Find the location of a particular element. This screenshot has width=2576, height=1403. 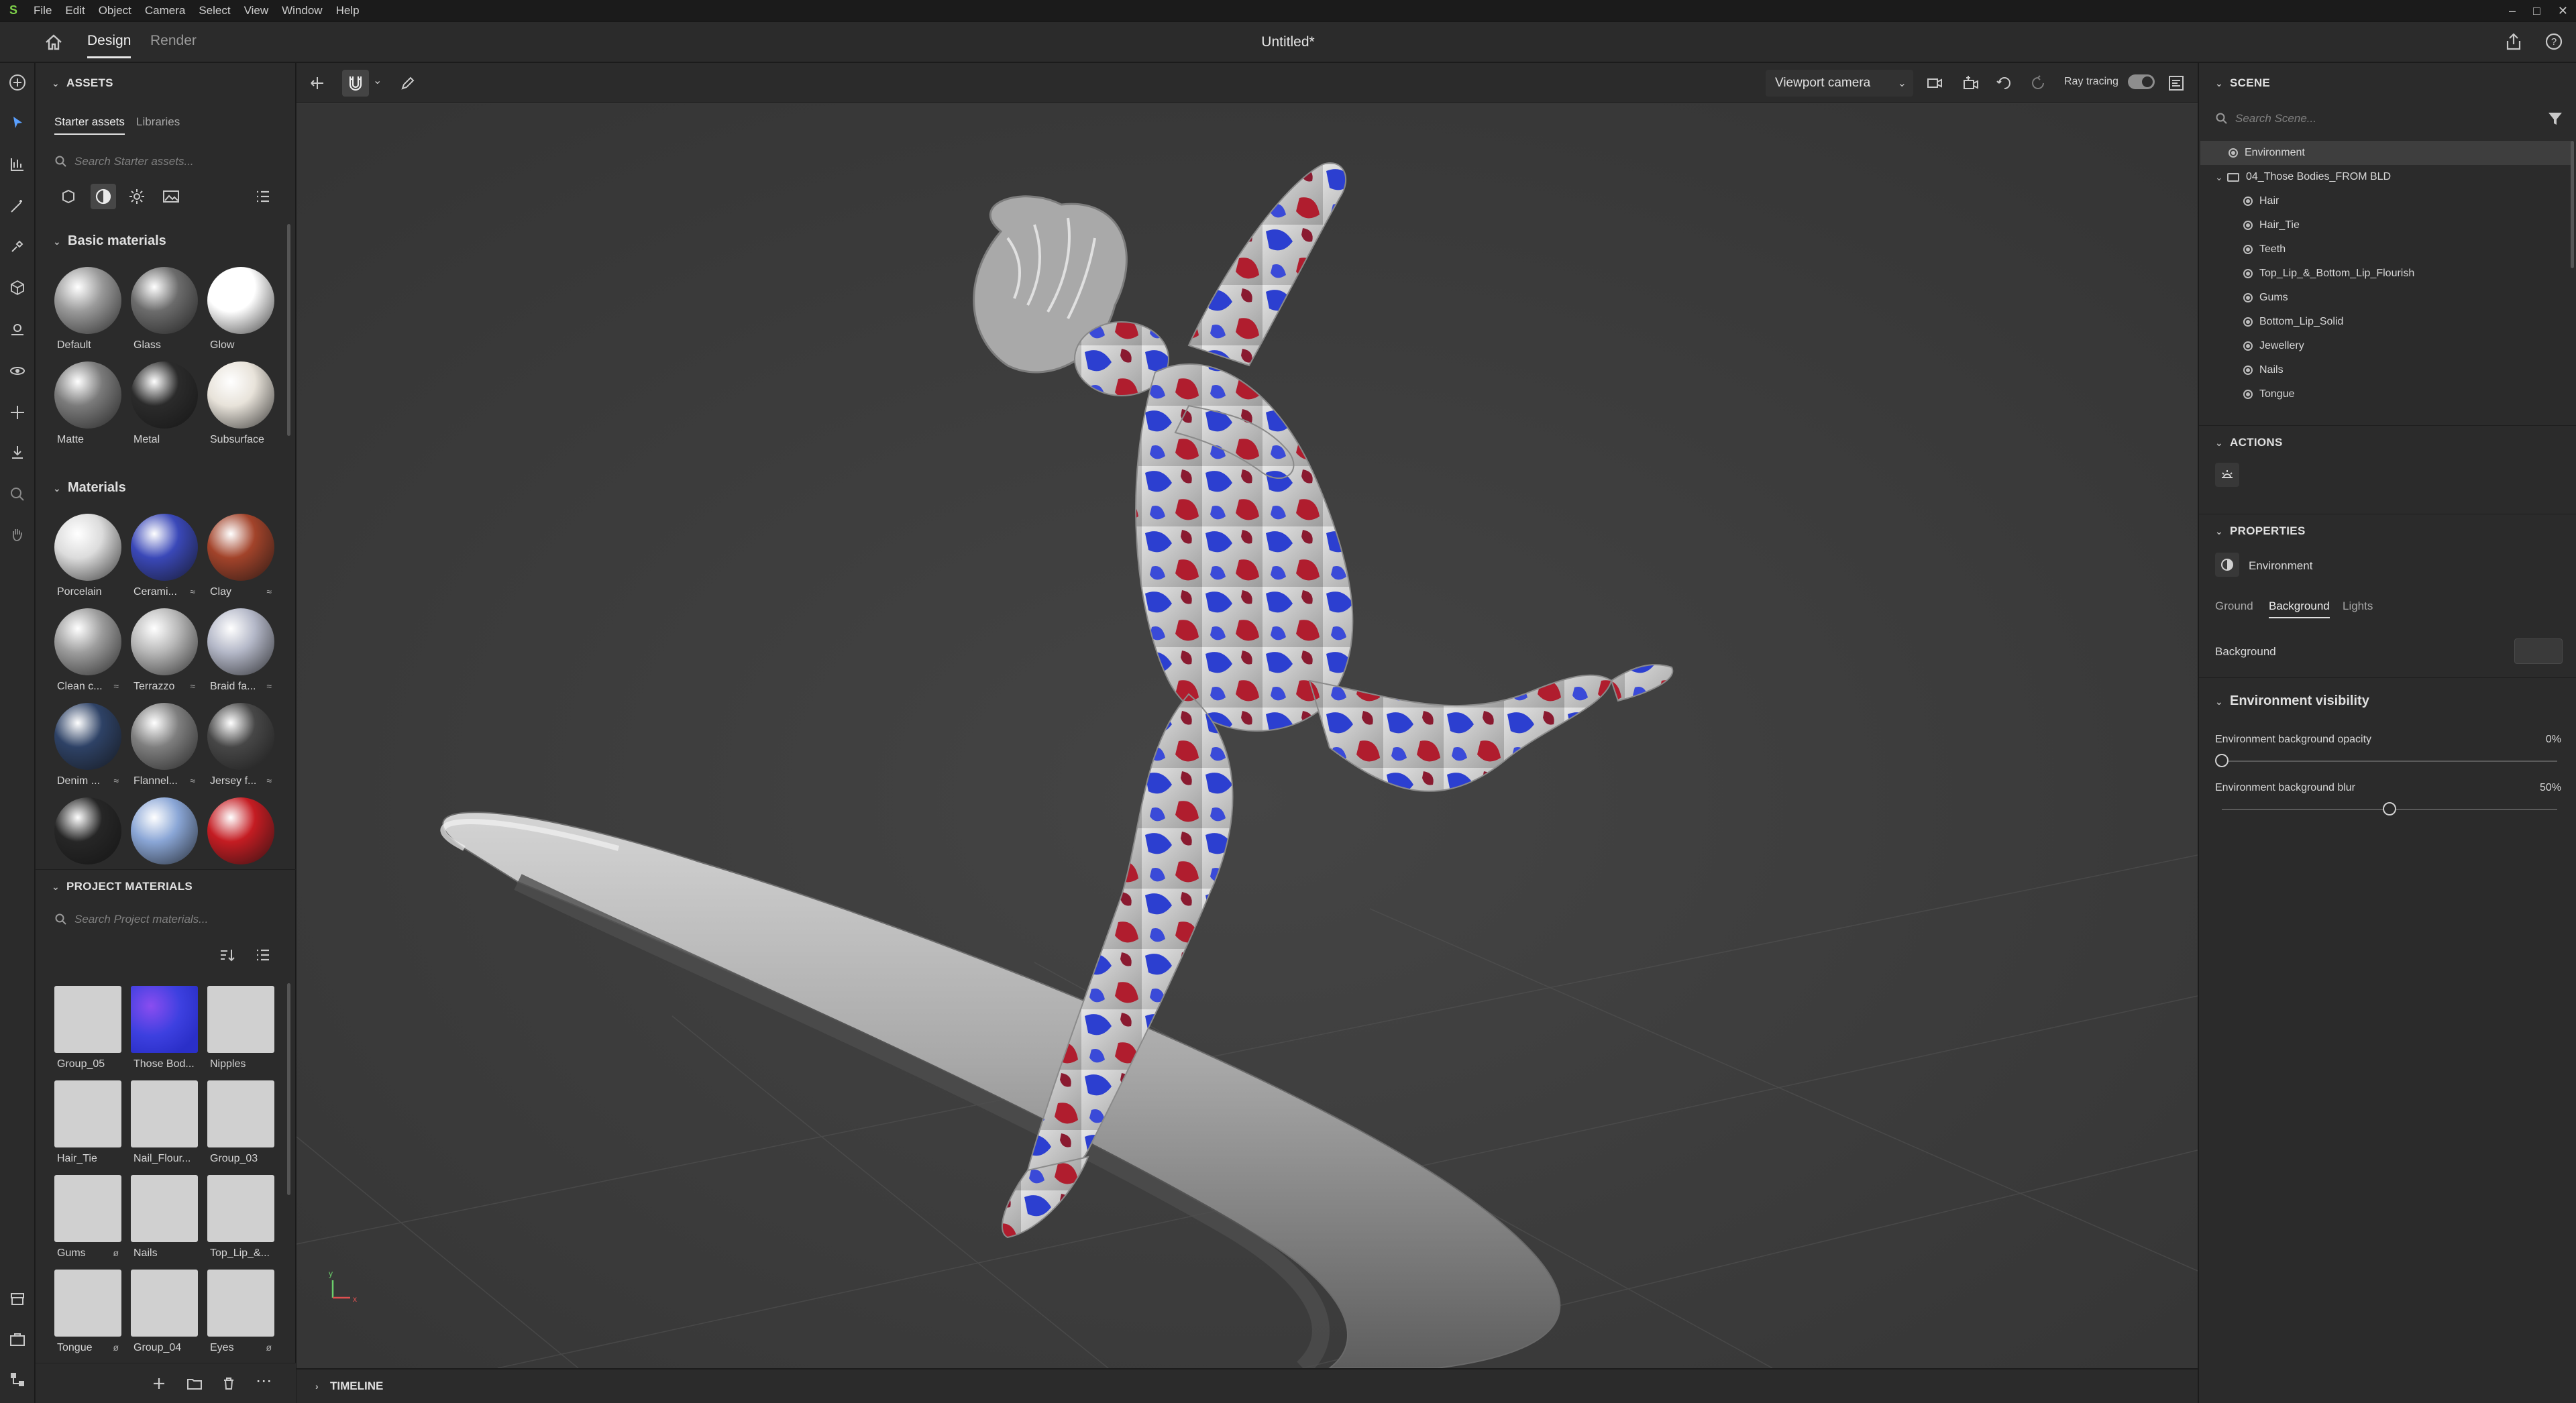

material-swatch: Jersey f... ≈ is located at coordinates (241, 750).